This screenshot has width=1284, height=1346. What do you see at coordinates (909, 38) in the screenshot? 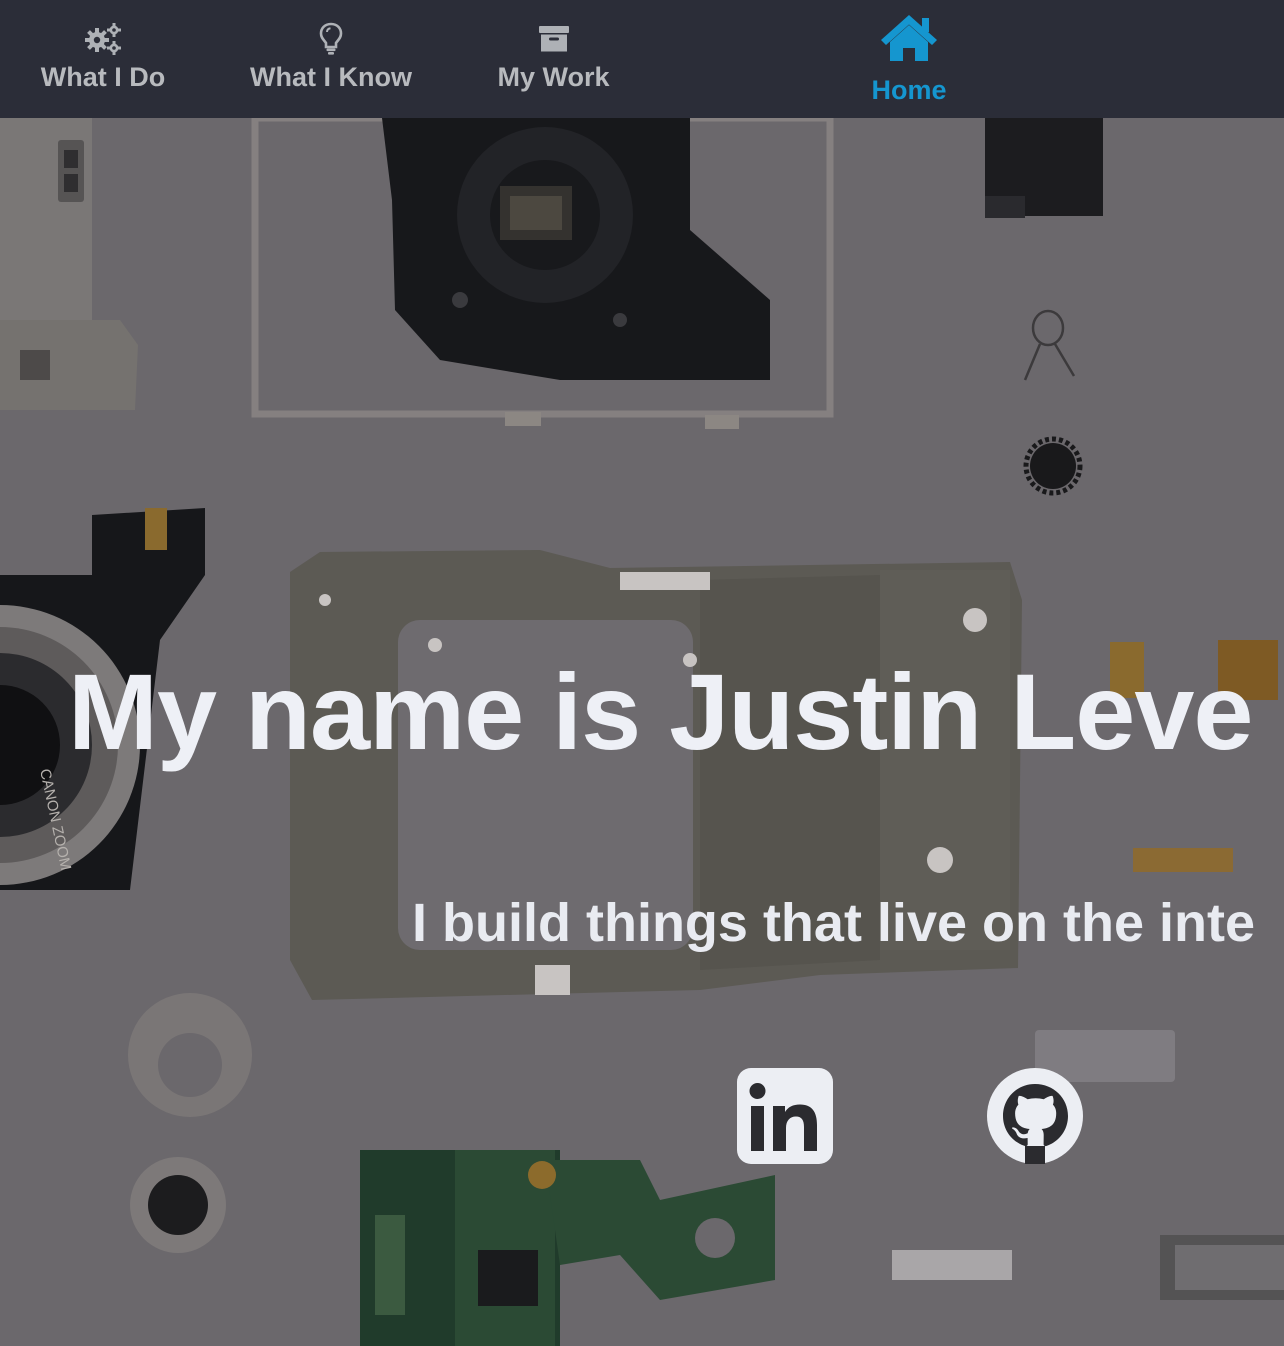
I see `home-icon` at bounding box center [909, 38].